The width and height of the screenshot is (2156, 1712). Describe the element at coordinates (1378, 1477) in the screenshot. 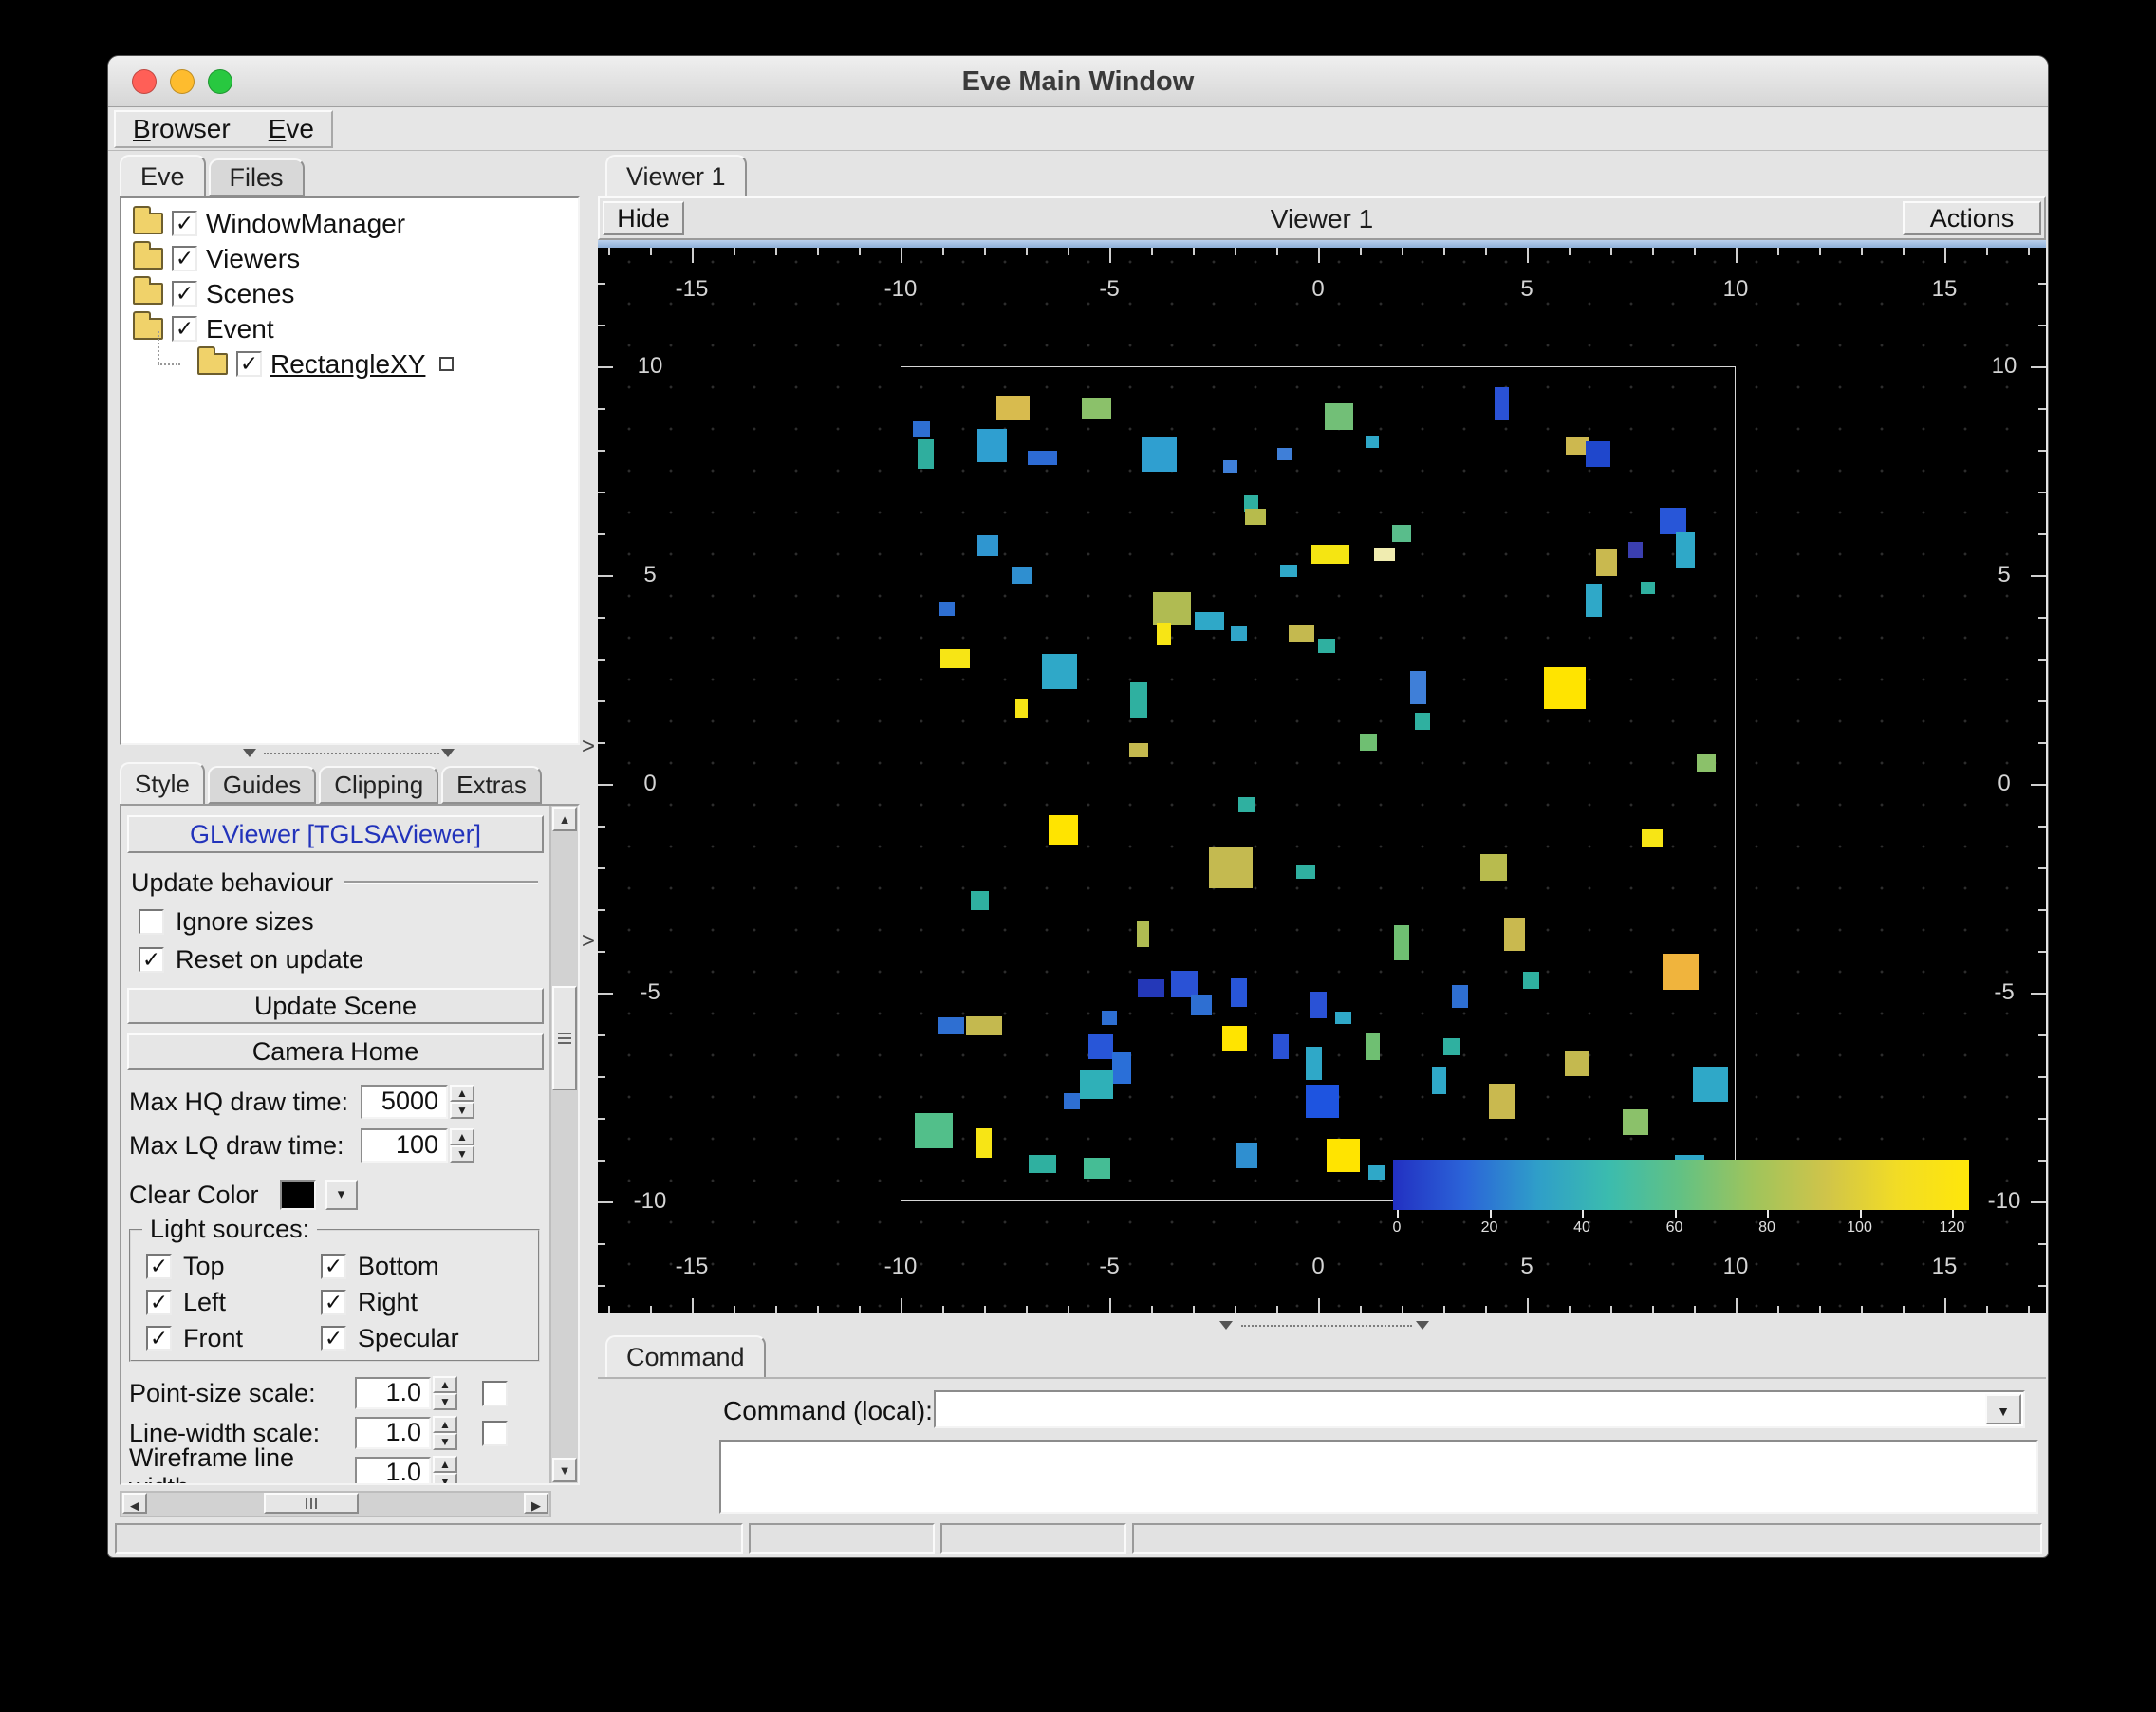

I see `command-output-area` at that location.